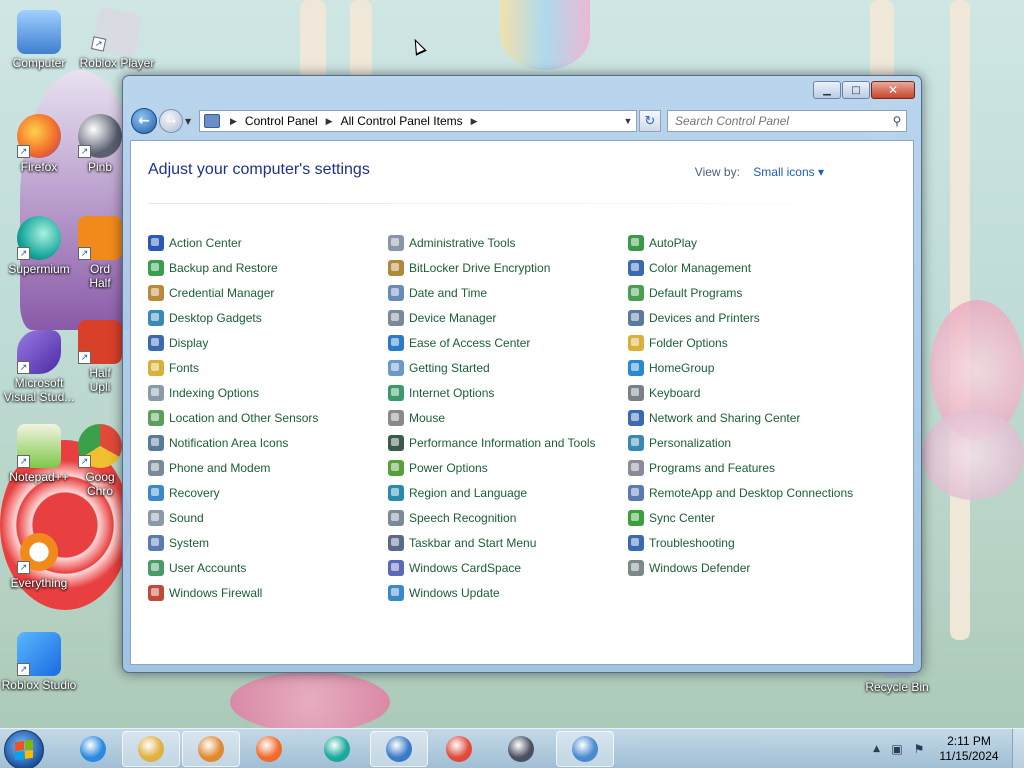 The image size is (1024, 768). What do you see at coordinates (508, 592) in the screenshot?
I see `cp-item-windows-update: Windows Update` at bounding box center [508, 592].